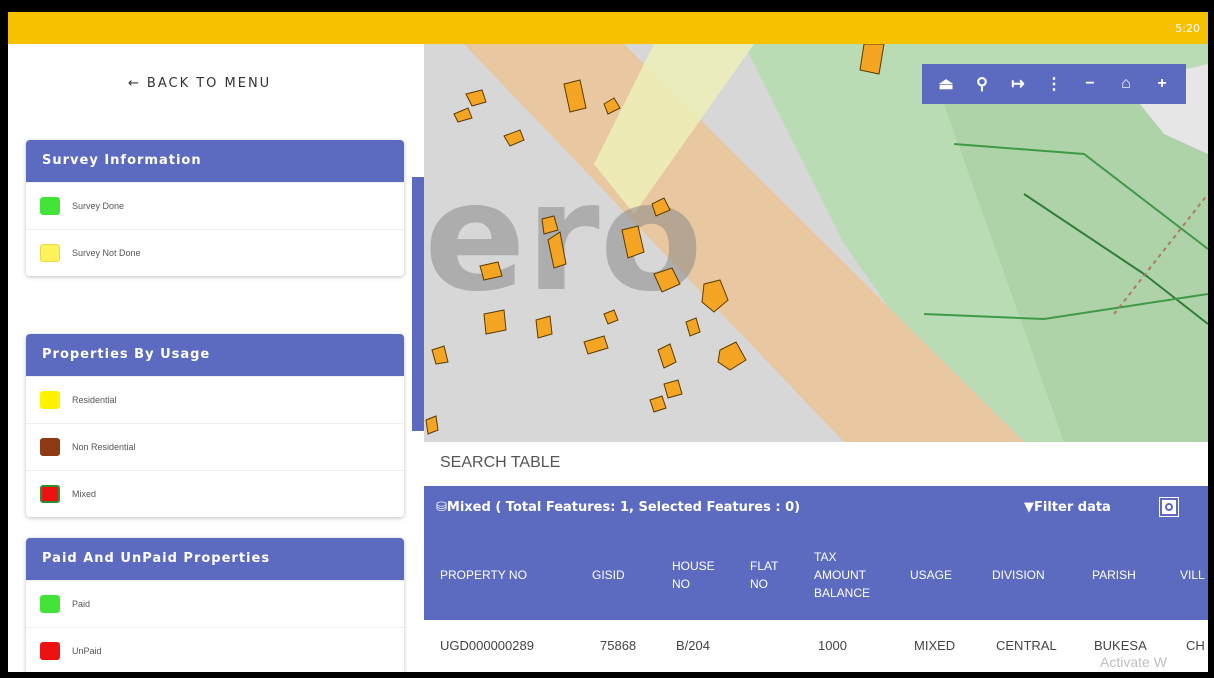 The width and height of the screenshot is (1214, 678). What do you see at coordinates (935, 645) in the screenshot?
I see `cell-usage: MIXED` at bounding box center [935, 645].